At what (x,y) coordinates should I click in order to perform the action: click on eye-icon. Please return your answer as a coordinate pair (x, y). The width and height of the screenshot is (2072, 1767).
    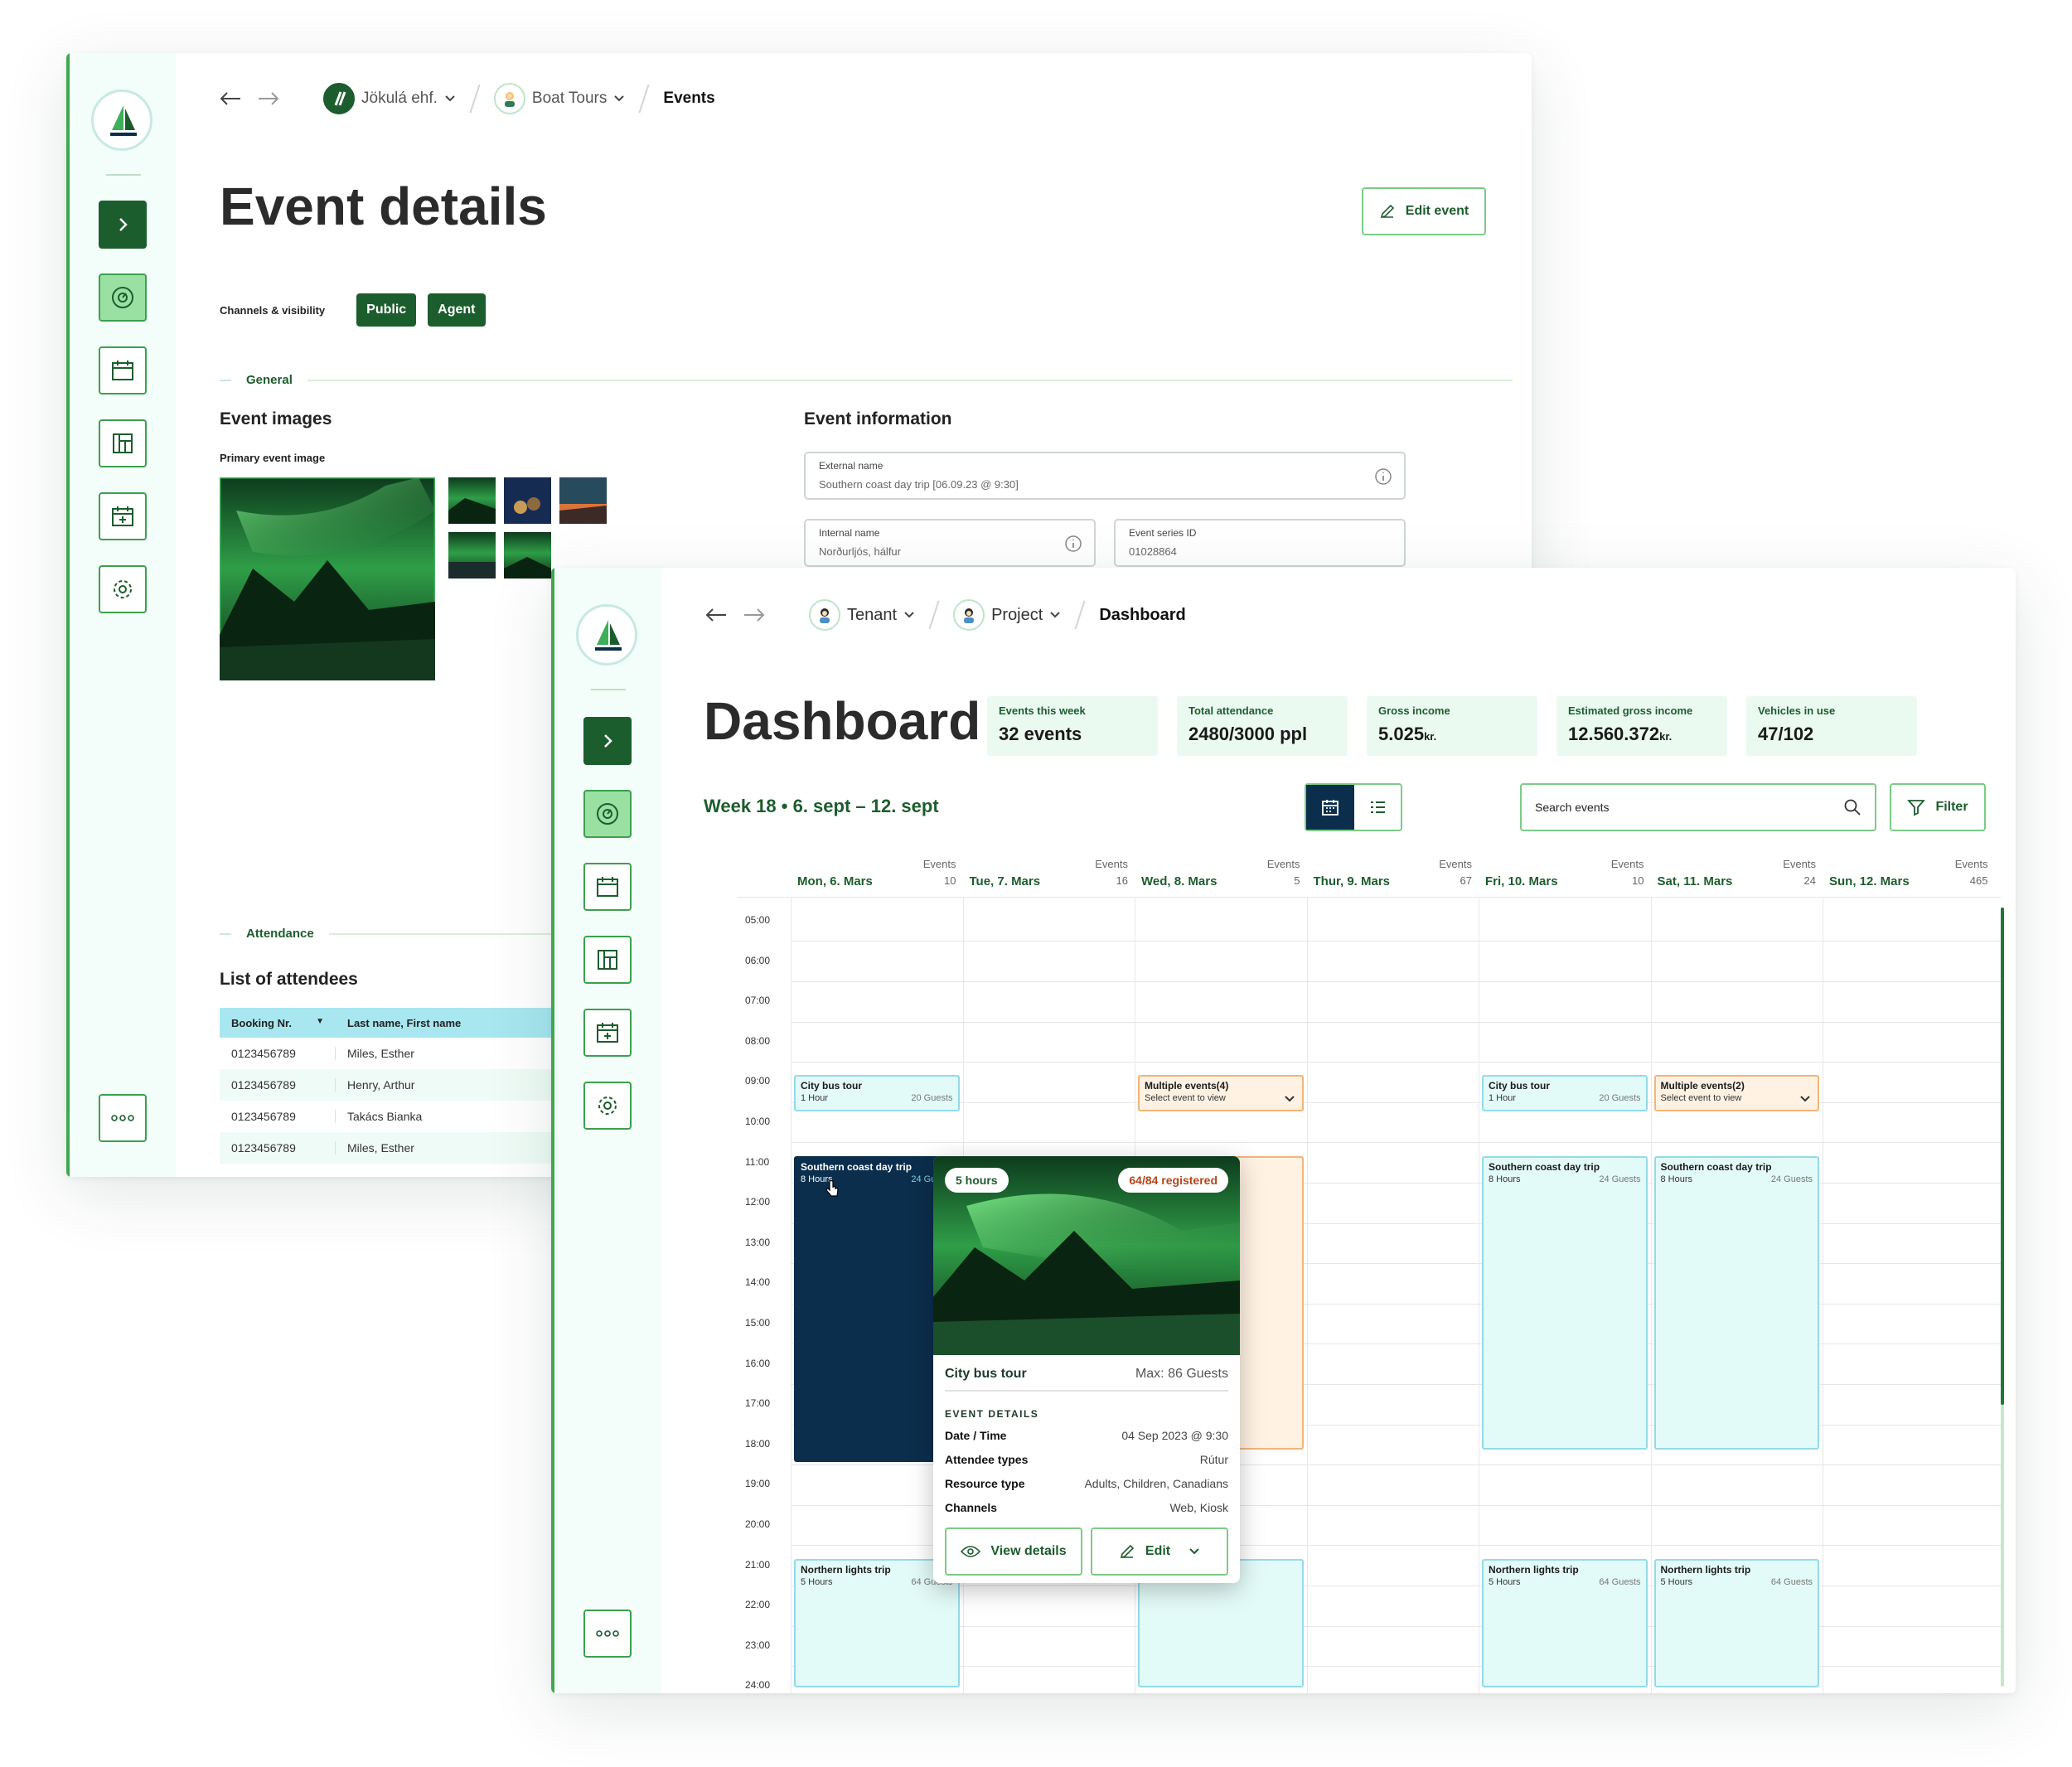
    Looking at the image, I should click on (971, 1551).